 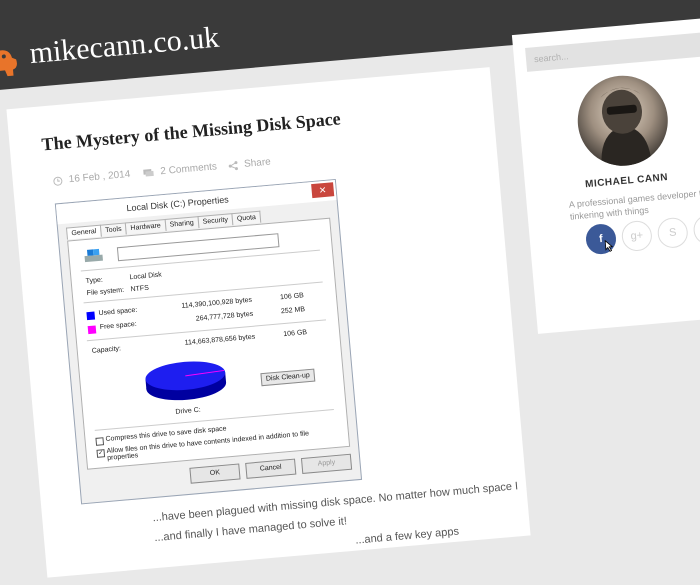 I want to click on mouse-cursor-icon, so click(x=609, y=245).